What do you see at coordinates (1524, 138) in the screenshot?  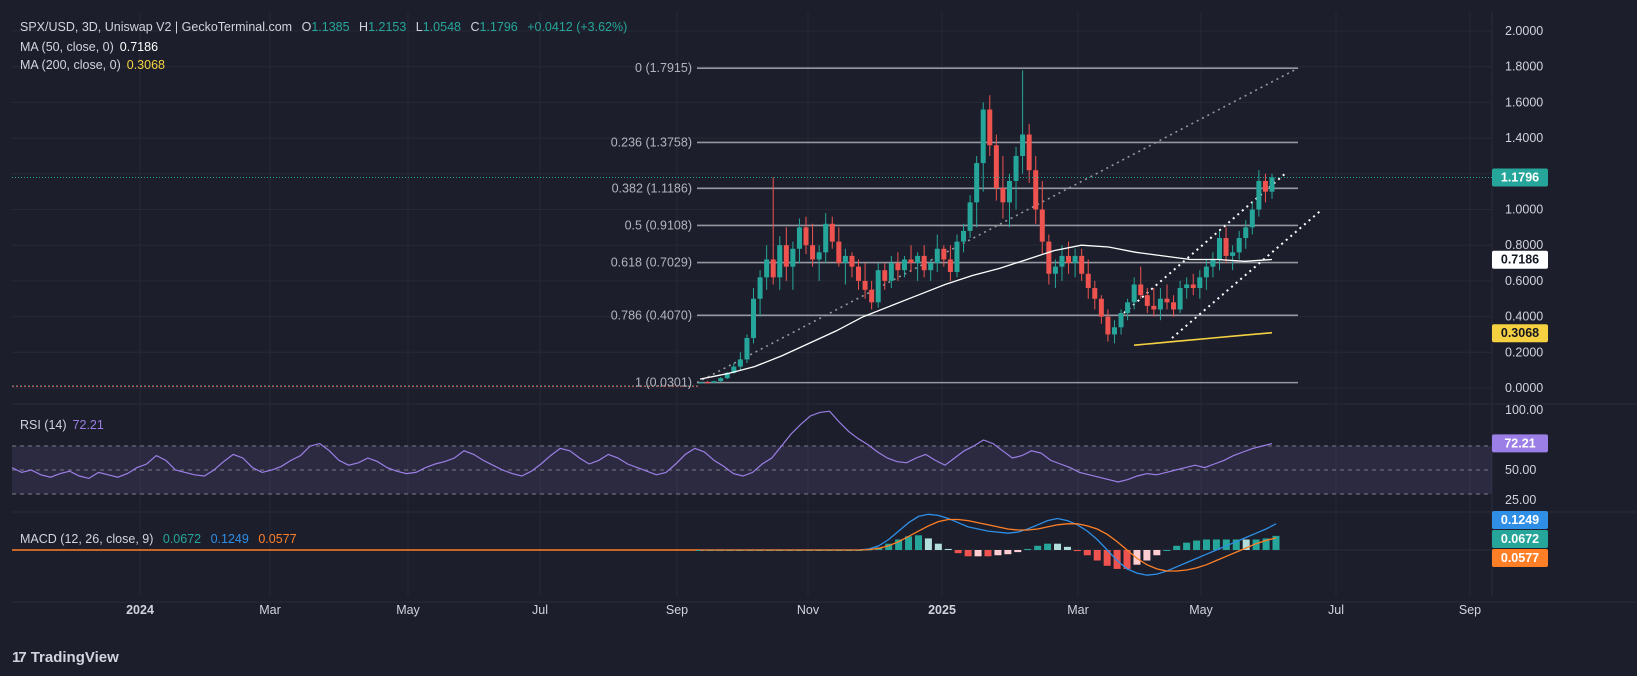 I see `price-tick-label: 1.4000` at bounding box center [1524, 138].